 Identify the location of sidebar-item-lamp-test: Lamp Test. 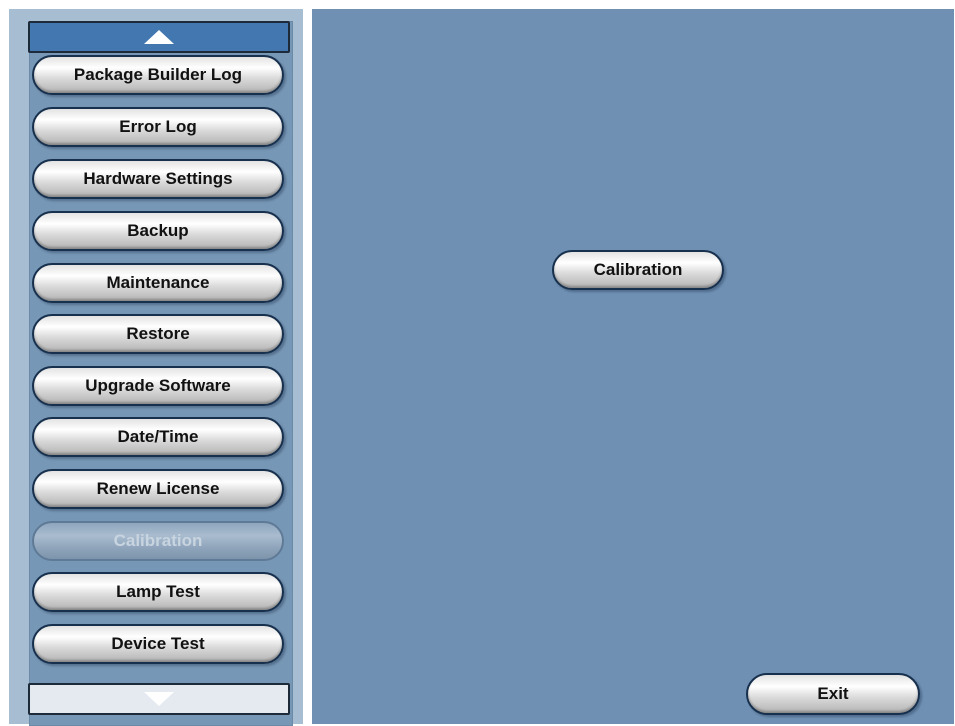
(158, 592).